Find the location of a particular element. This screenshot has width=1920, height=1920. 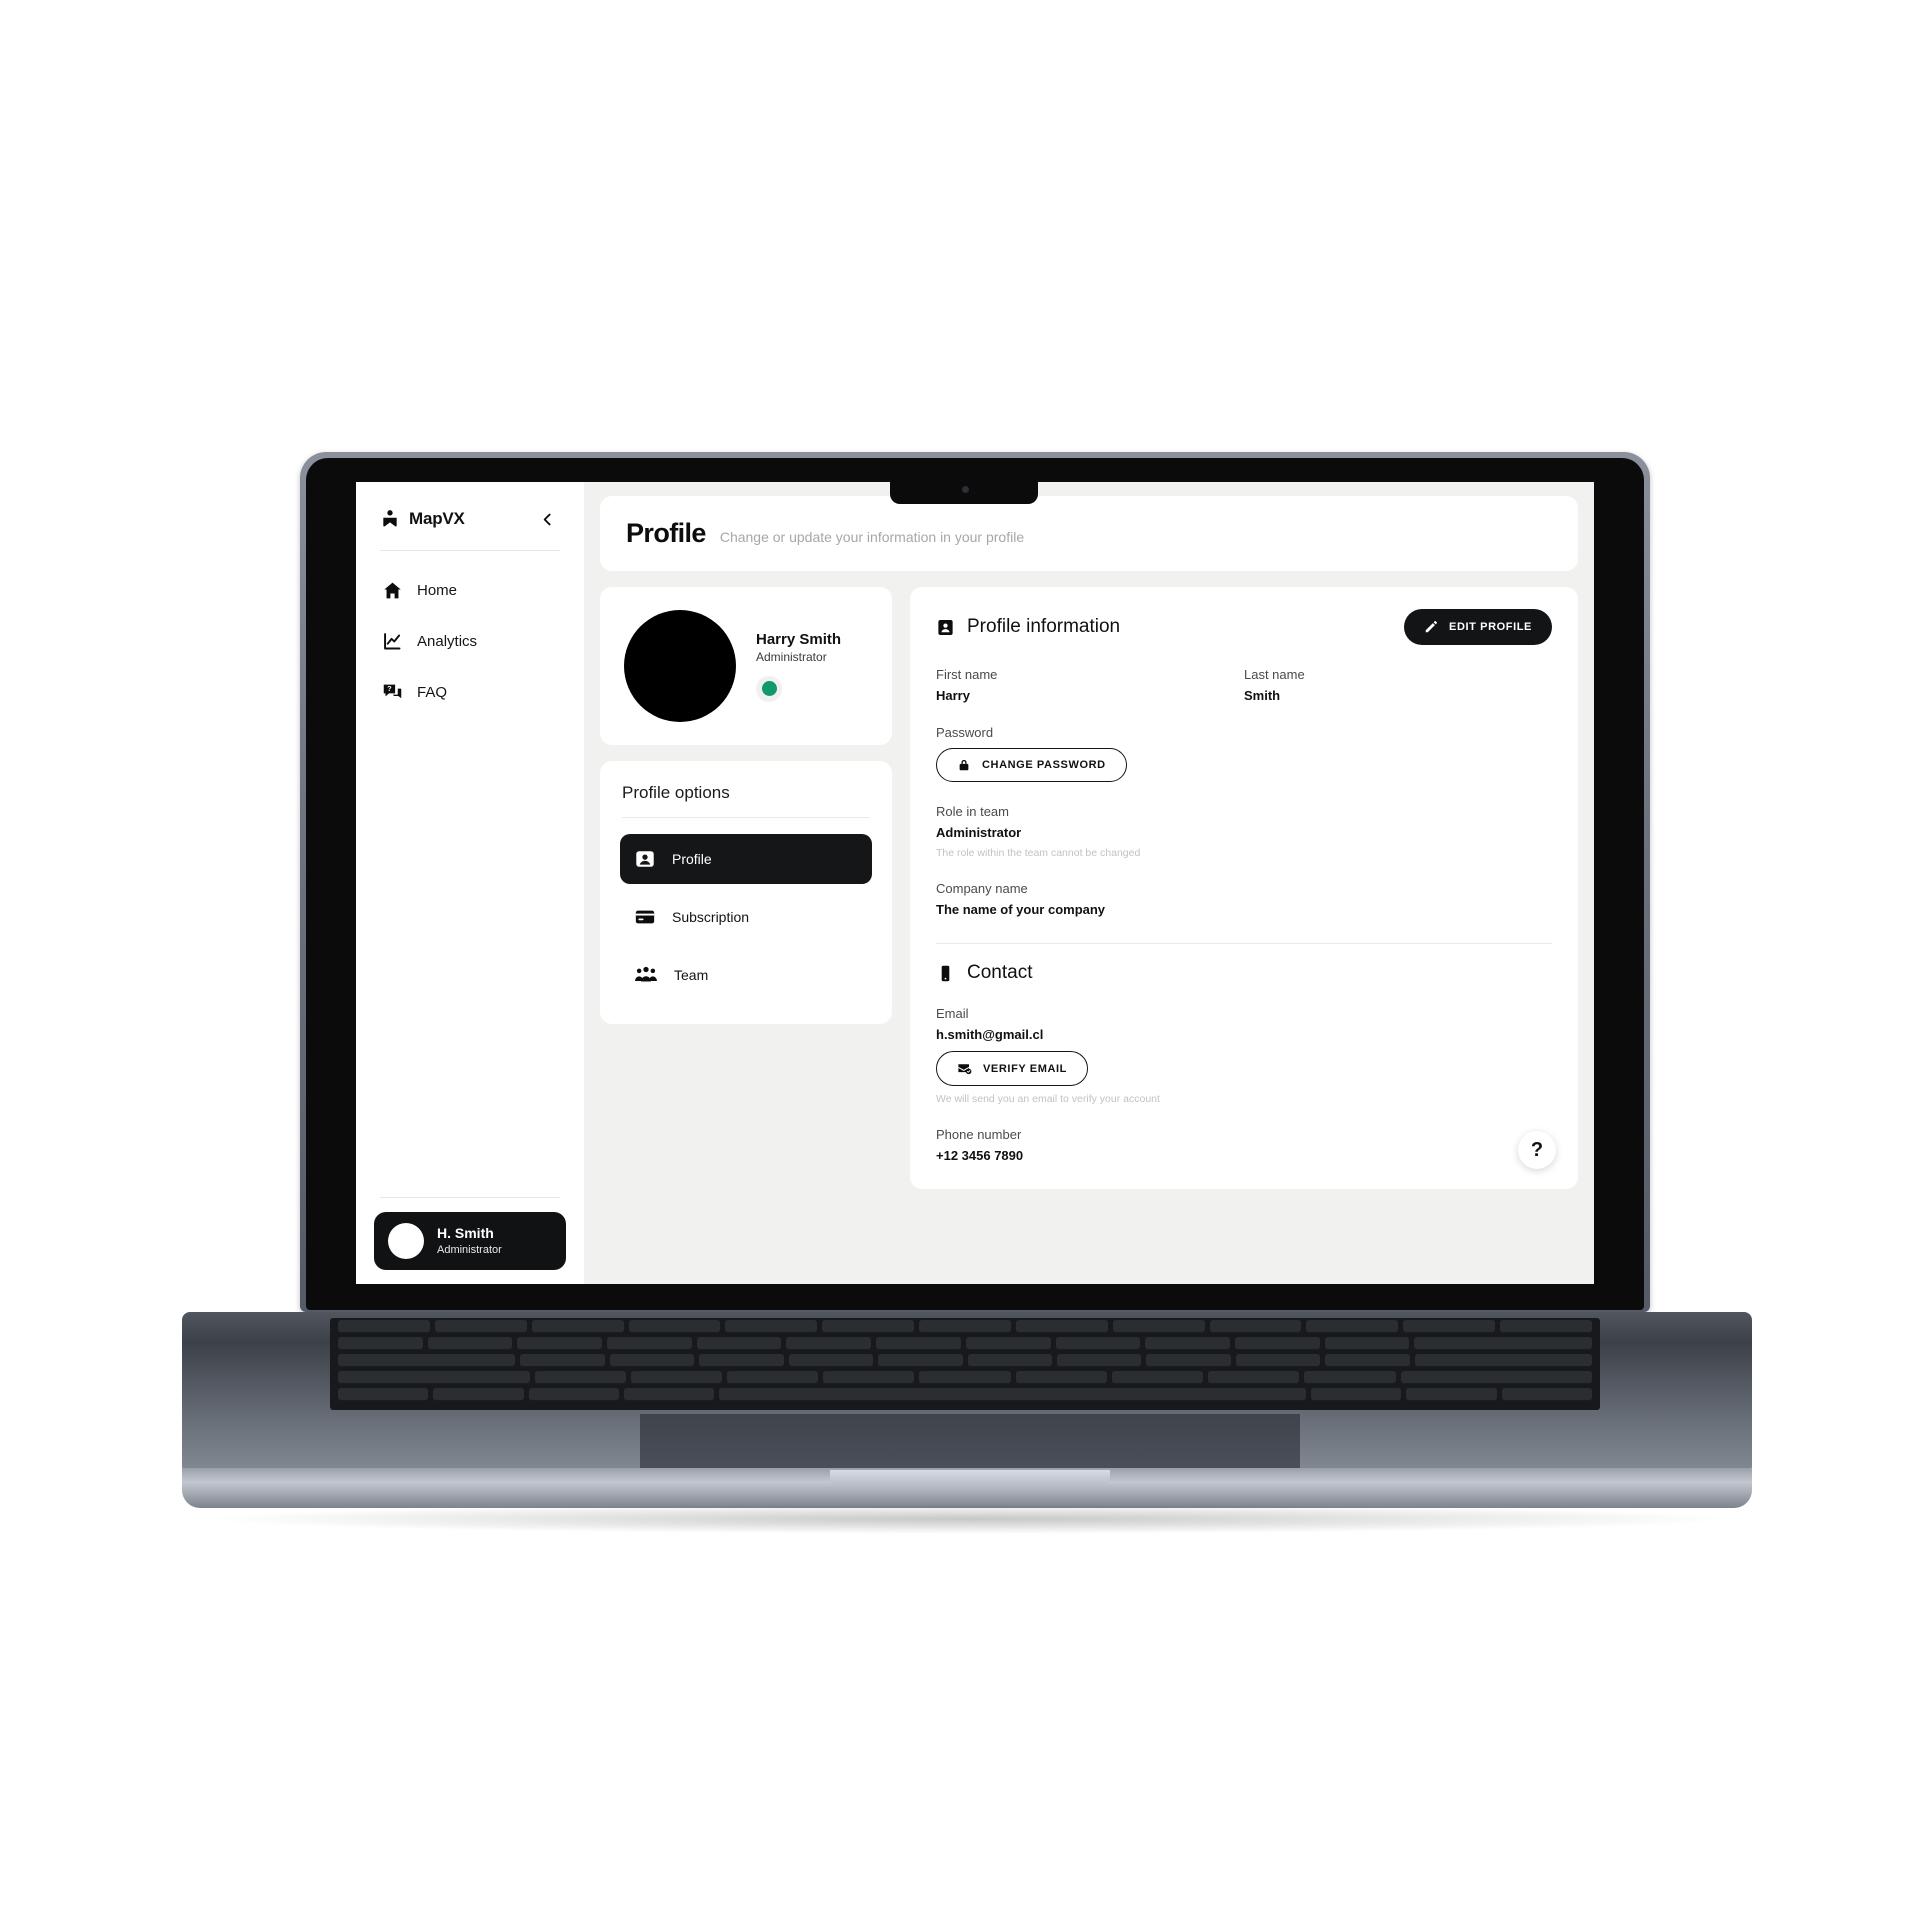

home-icon is located at coordinates (392, 590).